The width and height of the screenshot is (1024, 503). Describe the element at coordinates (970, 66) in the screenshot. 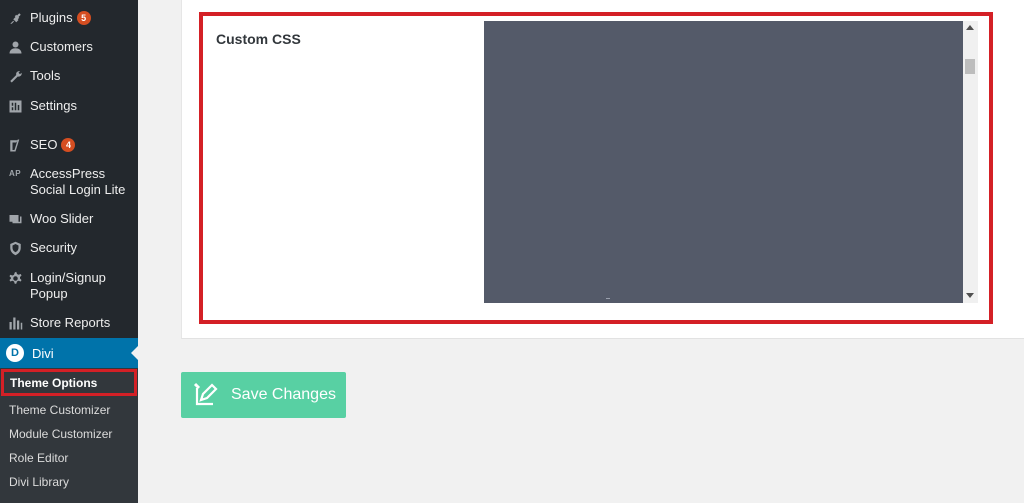

I see `scrollbar-thumb` at that location.